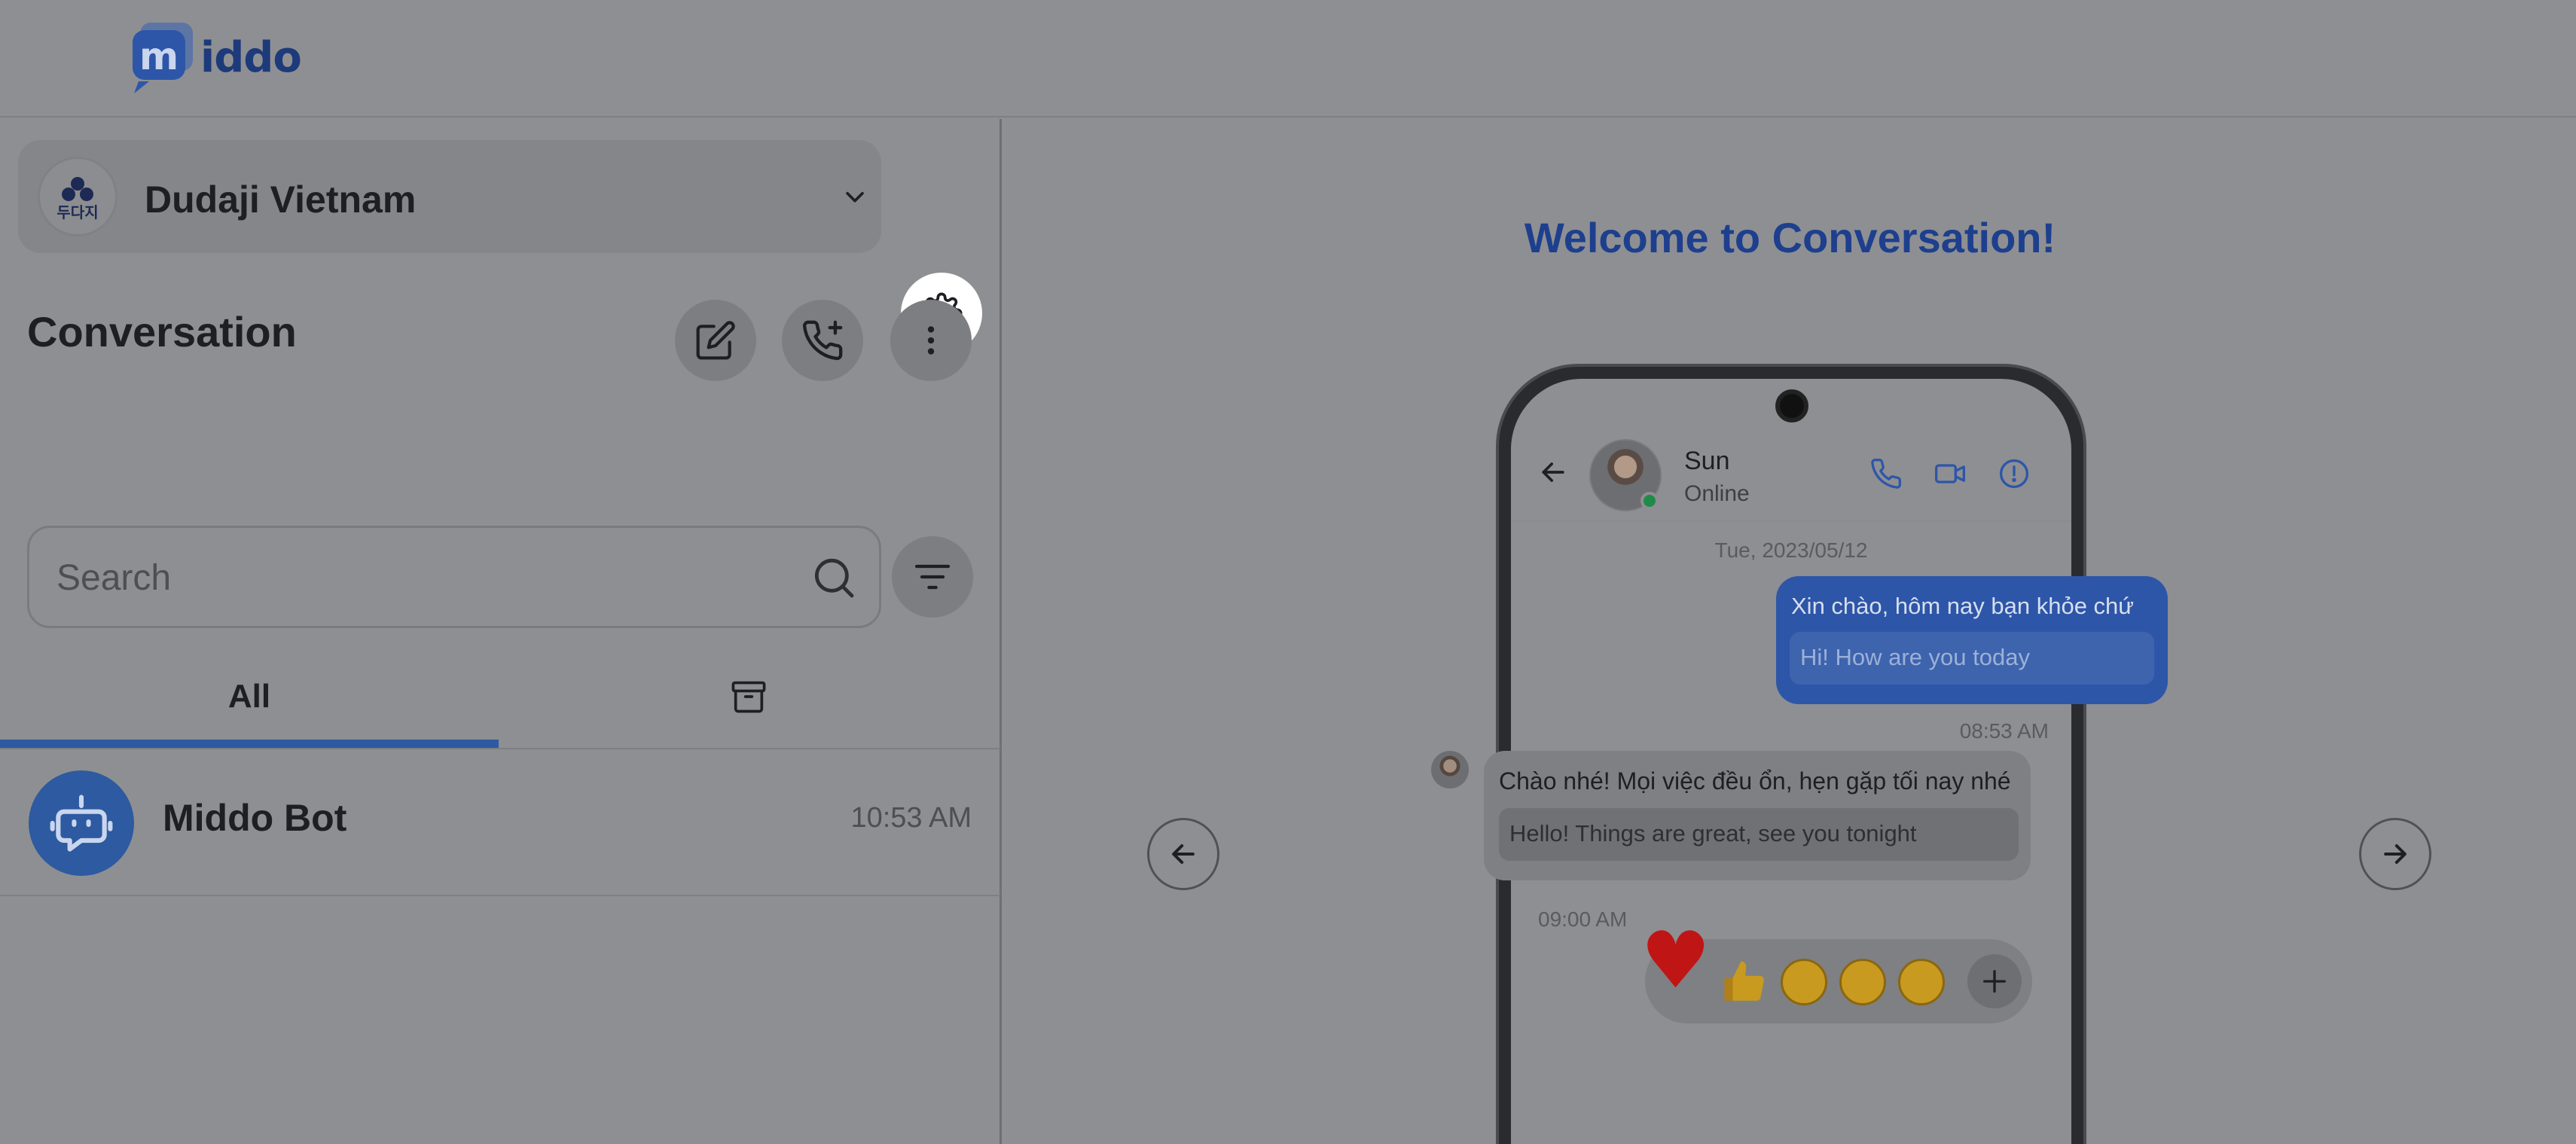 Image resolution: width=2576 pixels, height=1144 pixels. I want to click on tab-all-label: All, so click(249, 696).